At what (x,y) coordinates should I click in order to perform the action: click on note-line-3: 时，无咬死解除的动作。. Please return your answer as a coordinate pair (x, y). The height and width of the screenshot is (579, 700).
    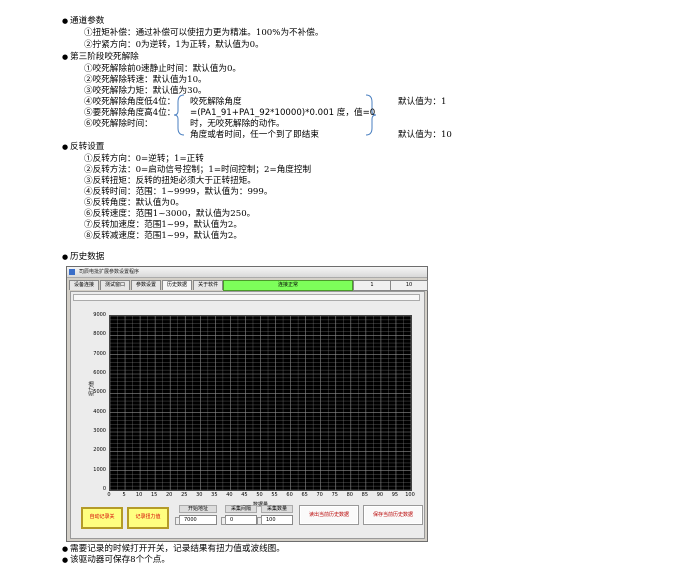
    Looking at the image, I should click on (237, 124).